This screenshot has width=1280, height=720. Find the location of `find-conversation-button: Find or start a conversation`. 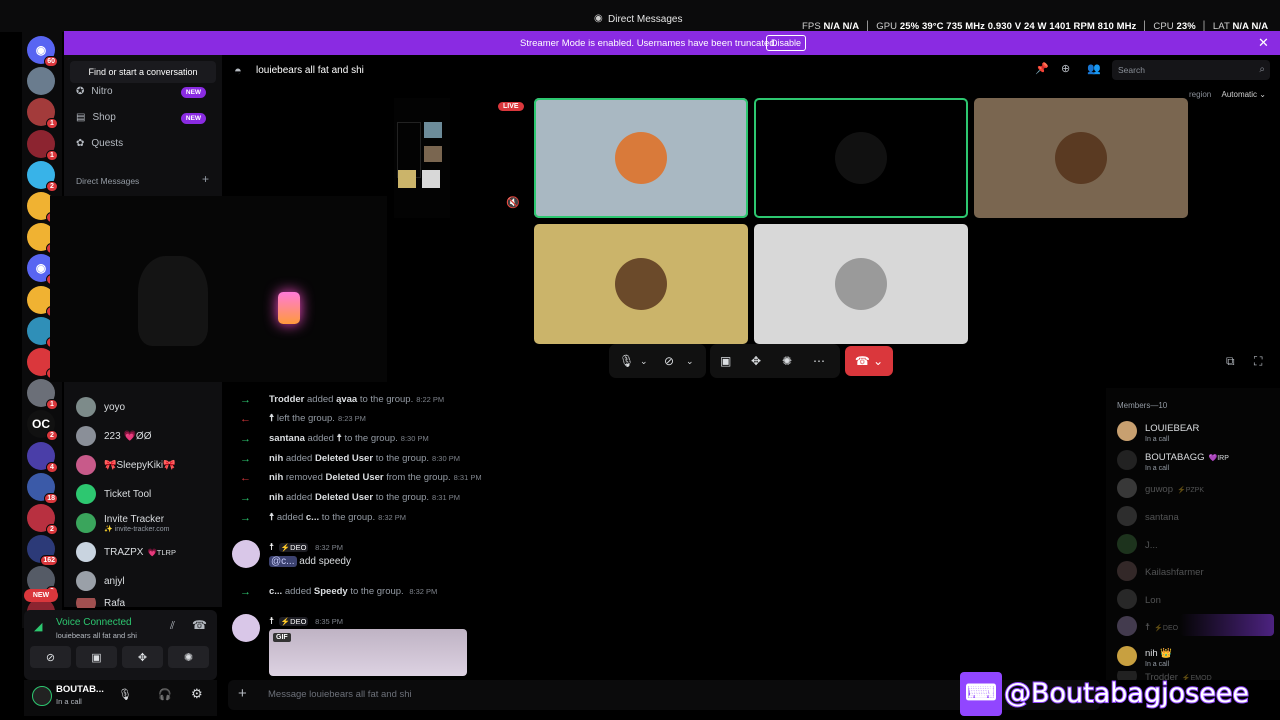

find-conversation-button: Find or start a conversation is located at coordinates (143, 72).